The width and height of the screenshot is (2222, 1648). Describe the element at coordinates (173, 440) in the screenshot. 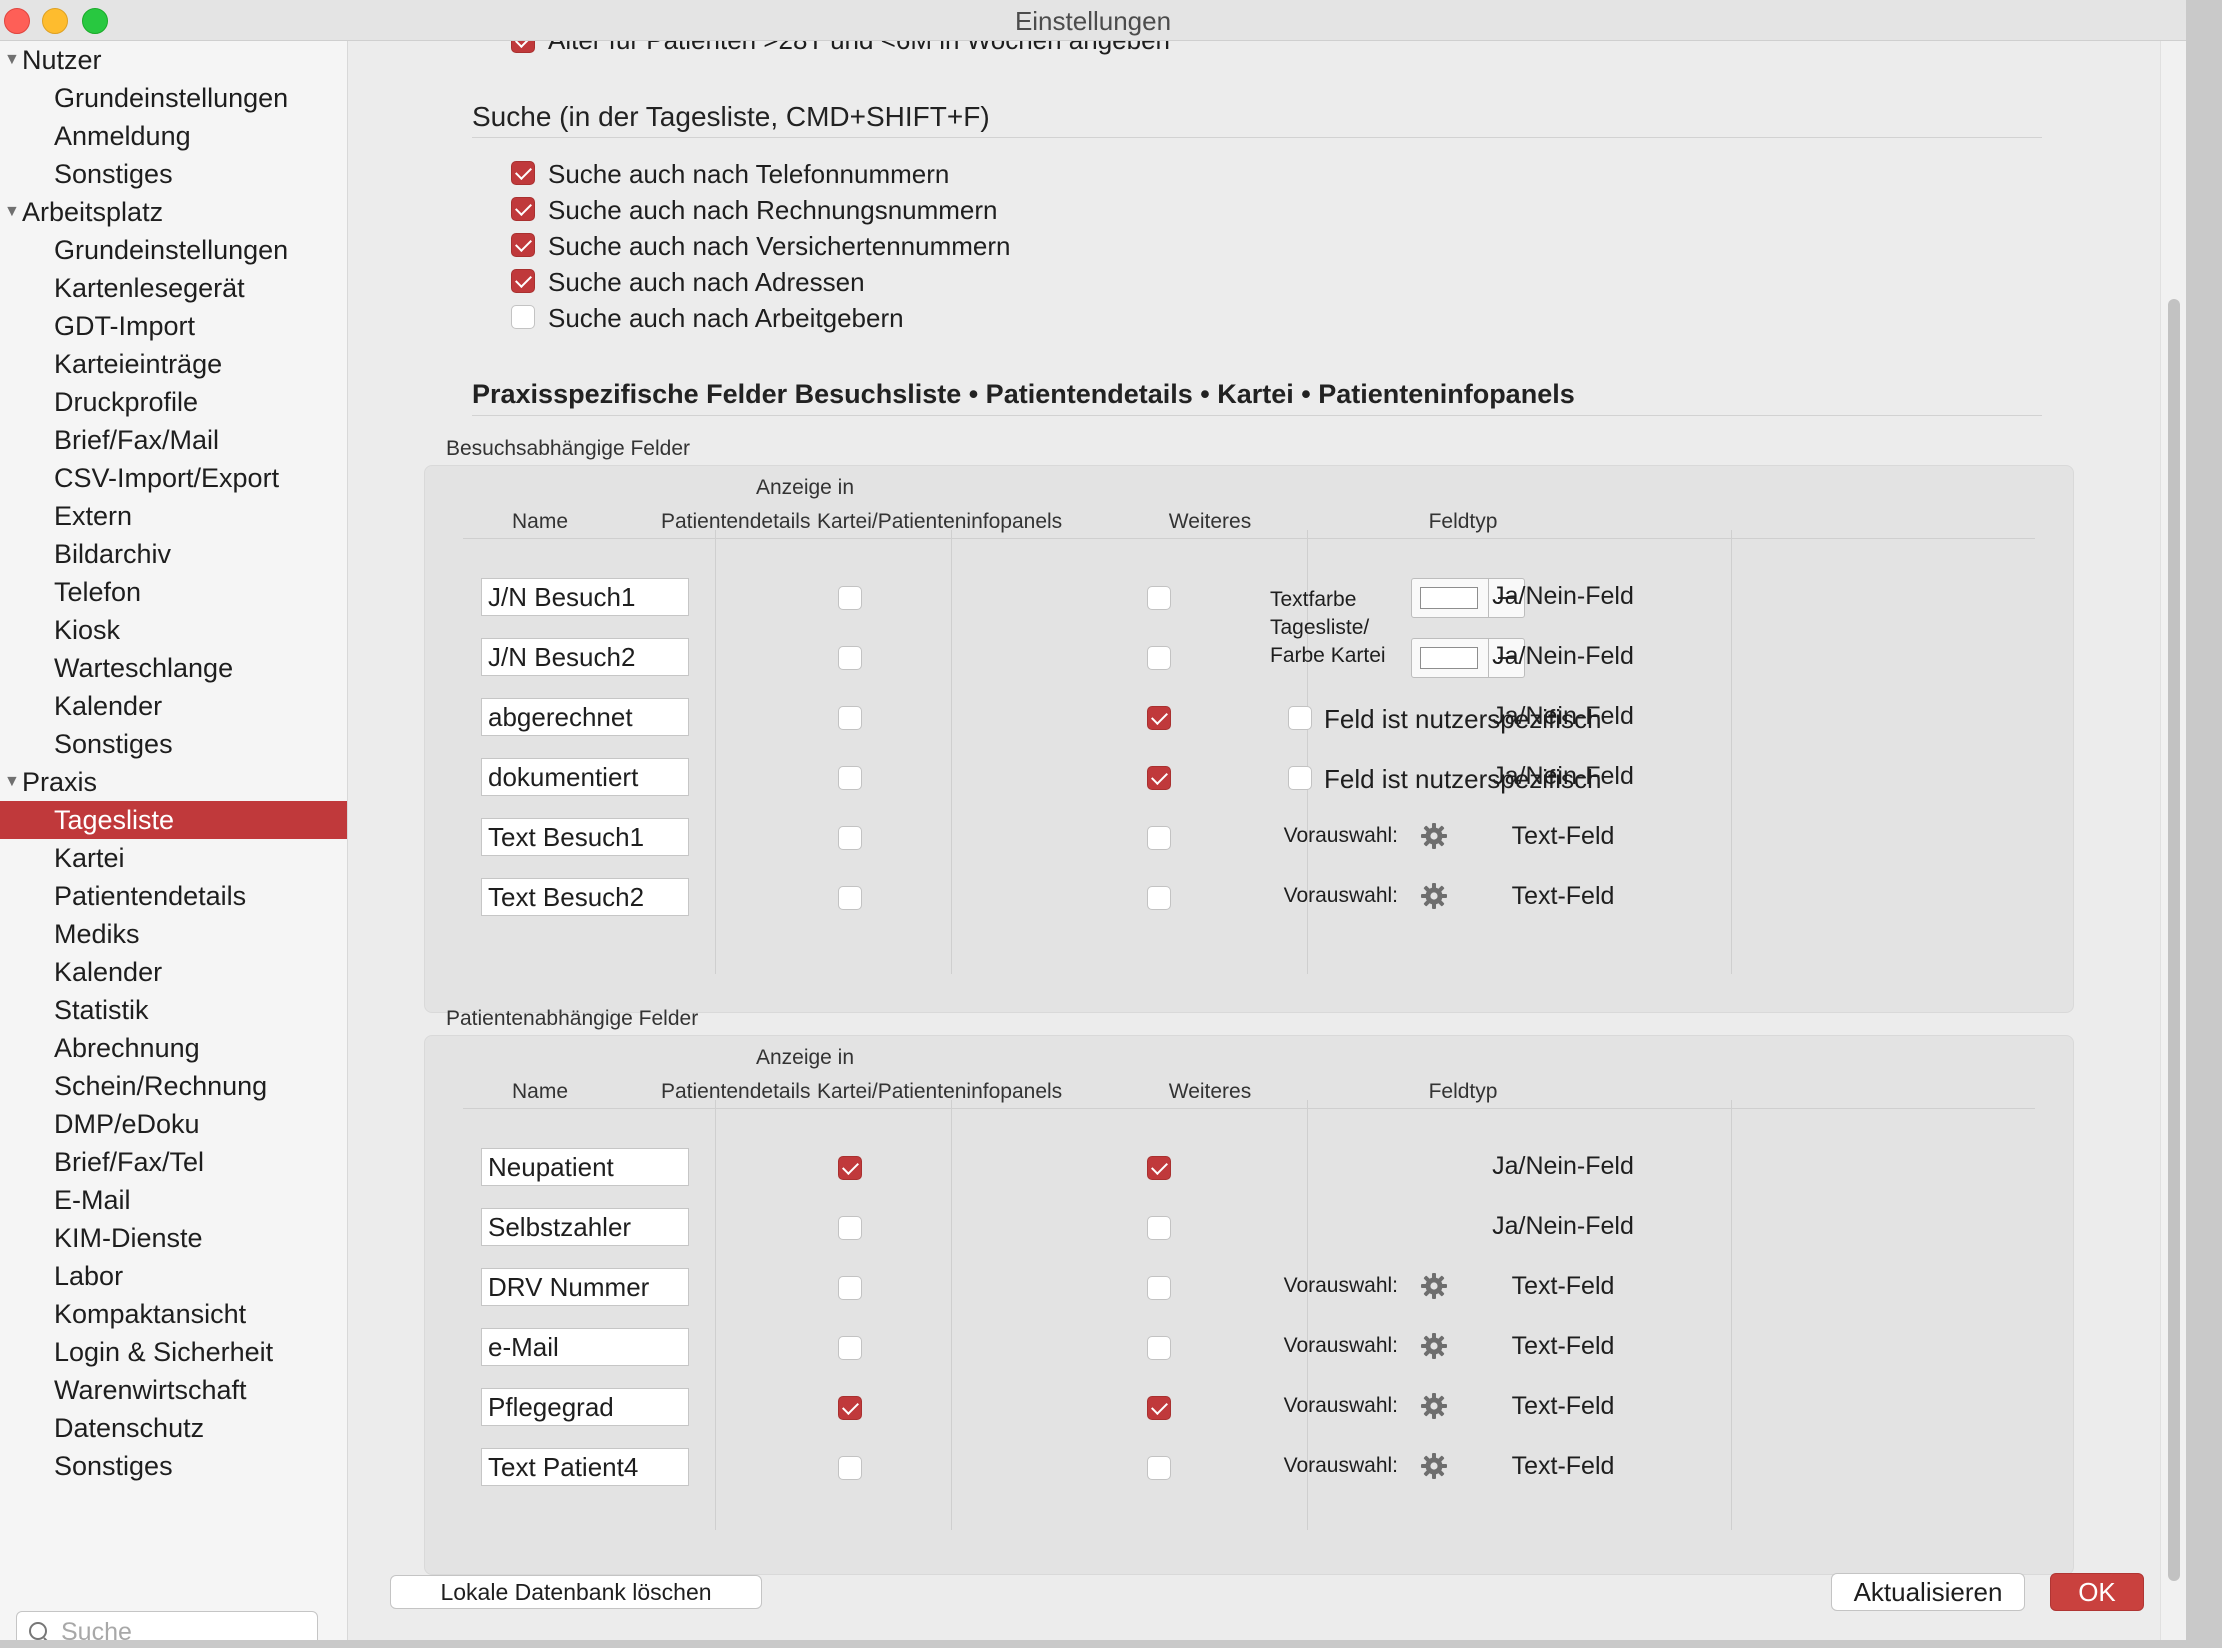

I see `sidebar-item-brief-fax-mail: Brief/Fax/Mail` at that location.